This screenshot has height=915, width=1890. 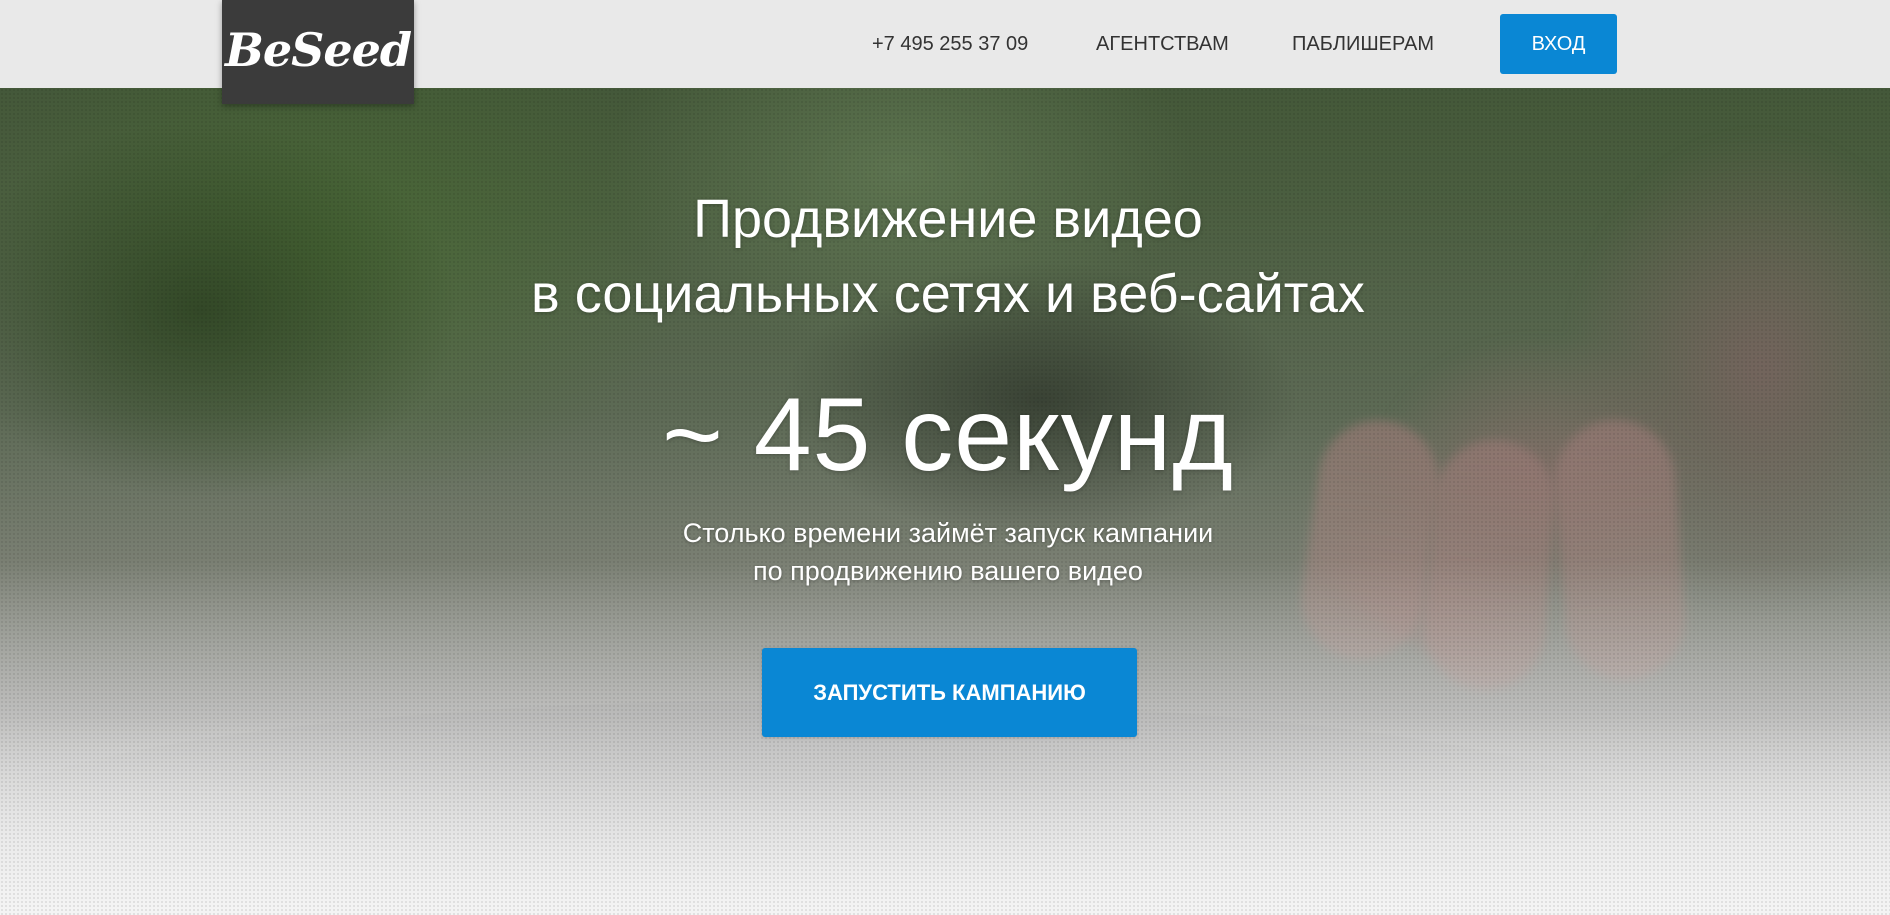 I want to click on phone-link: +7 495 255 37 09, so click(x=950, y=44).